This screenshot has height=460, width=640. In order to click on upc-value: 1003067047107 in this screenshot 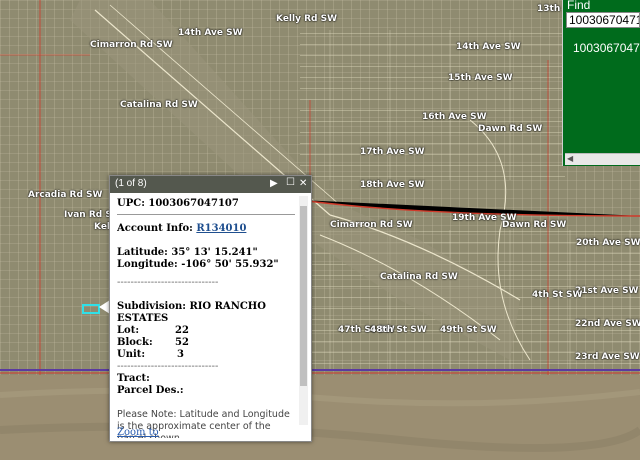, I will do `click(193, 203)`.